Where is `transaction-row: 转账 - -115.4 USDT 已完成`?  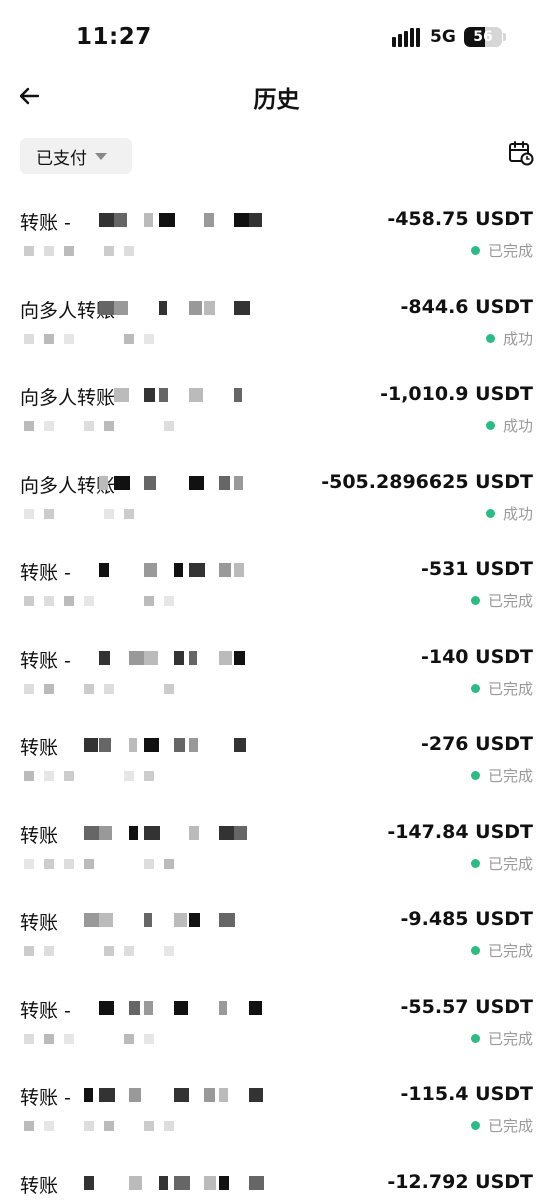
transaction-row: 转账 - -115.4 USDT 已完成 is located at coordinates (276, 1119).